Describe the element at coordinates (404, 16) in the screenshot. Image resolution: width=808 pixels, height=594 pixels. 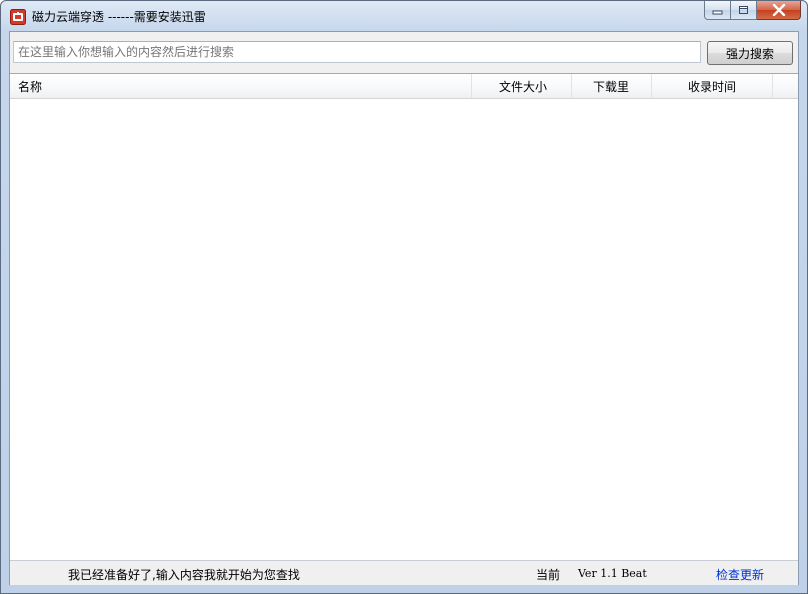
I see `title-bar: 磁力云端穿透 ------需要安装迅雷` at that location.